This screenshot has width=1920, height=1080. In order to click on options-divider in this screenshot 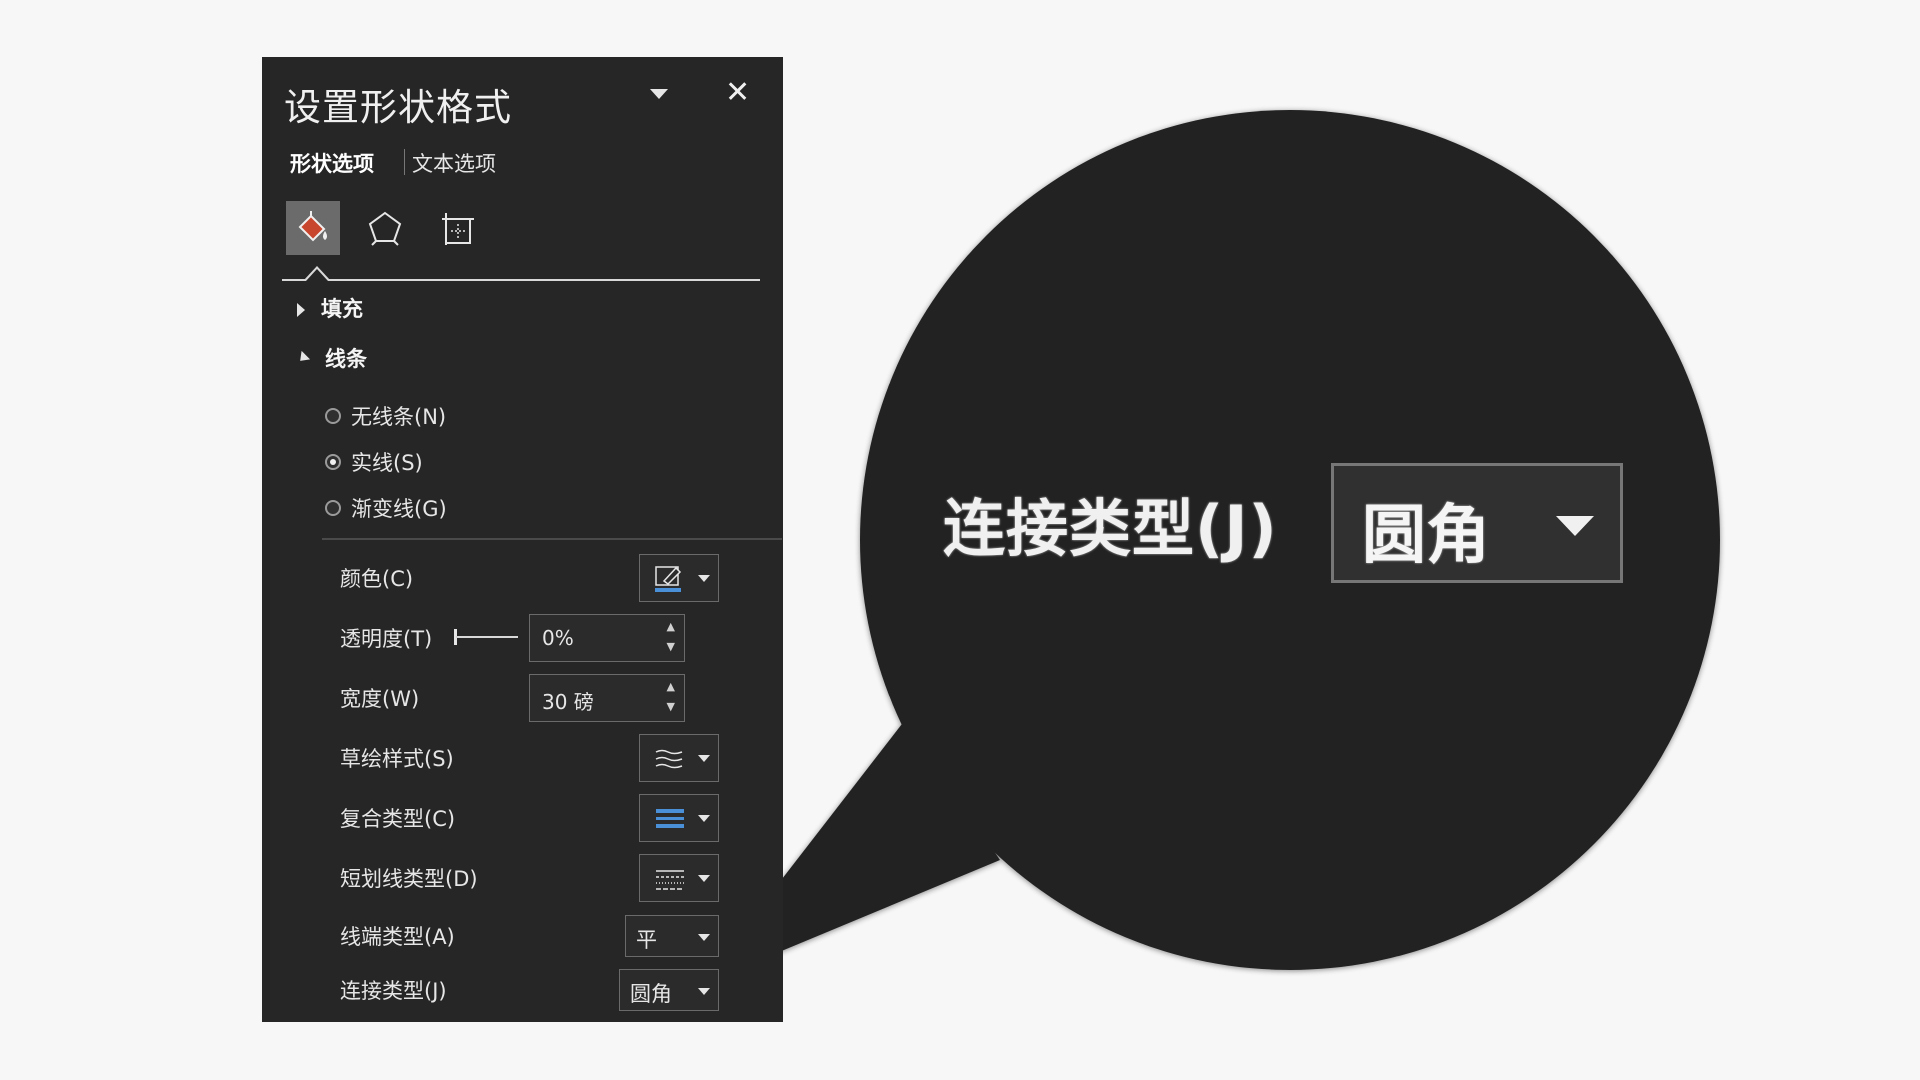, I will do `click(552, 539)`.